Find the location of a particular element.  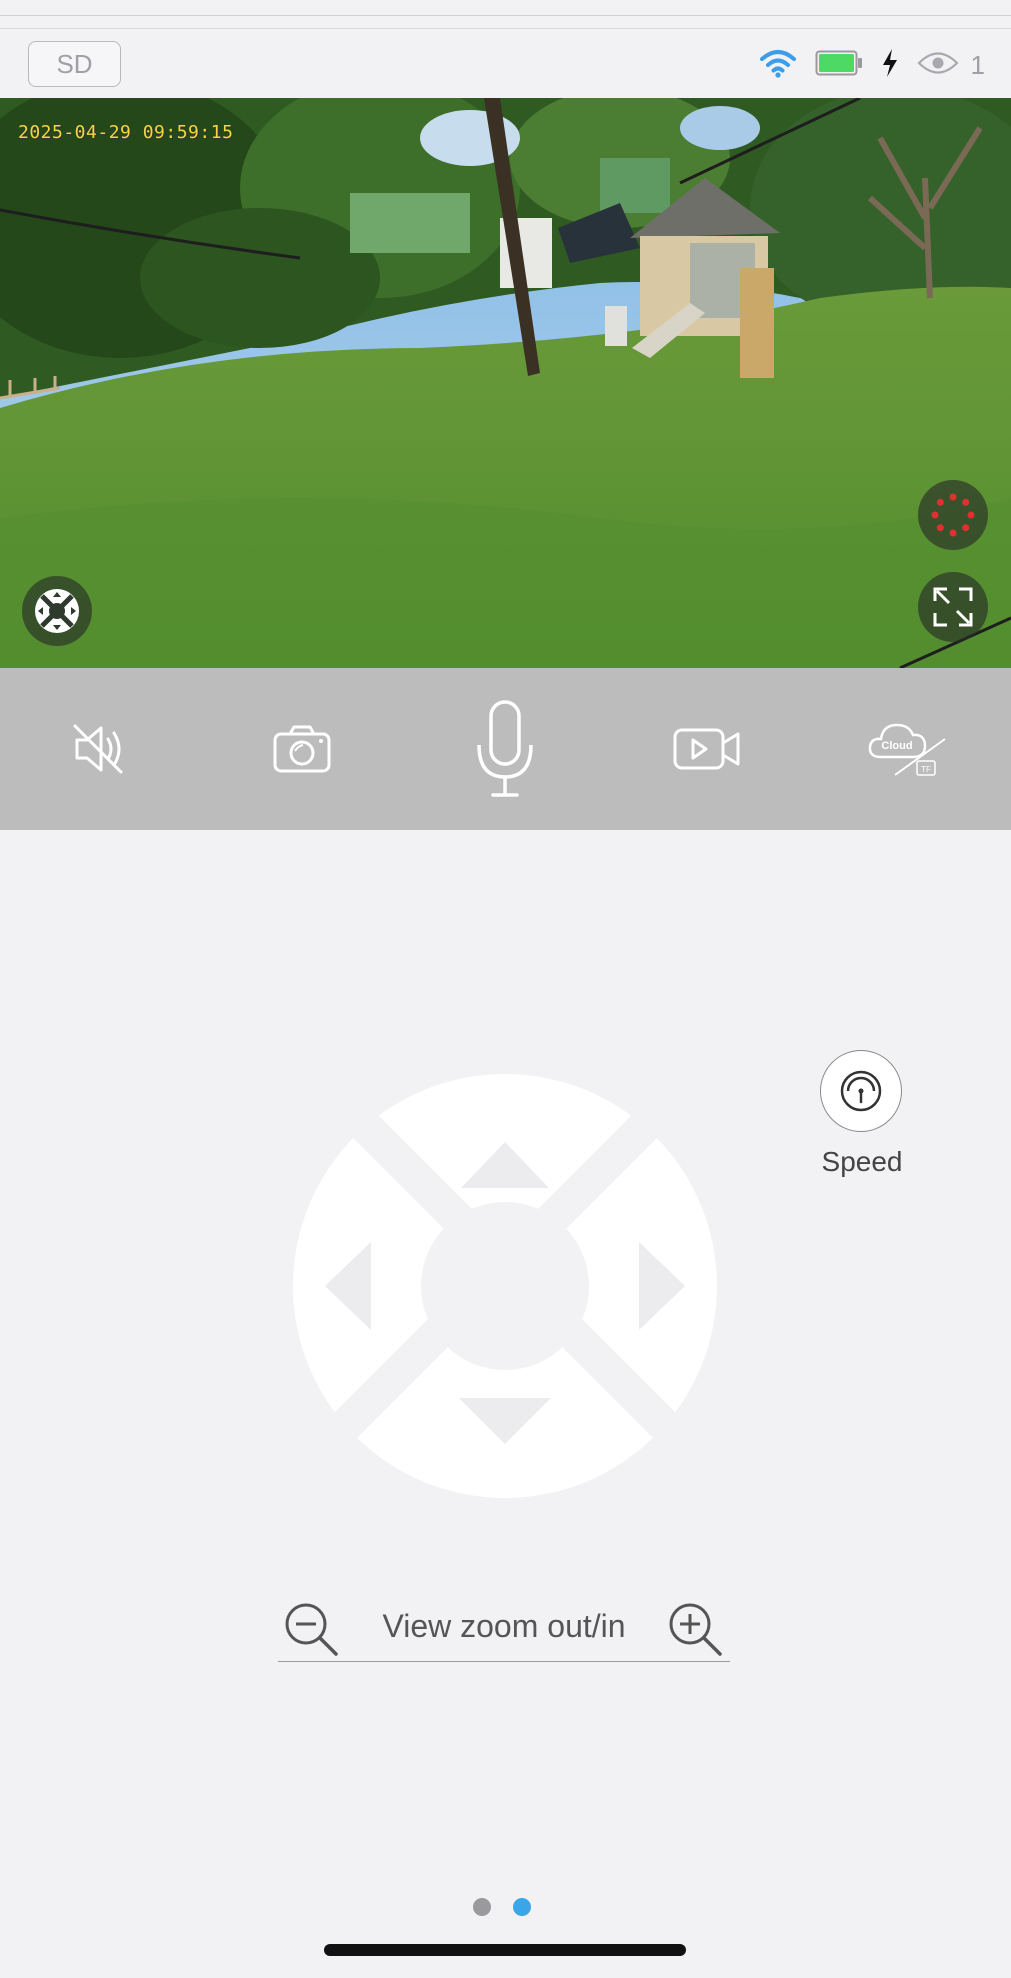

zoom-in-button is located at coordinates (696, 1630).